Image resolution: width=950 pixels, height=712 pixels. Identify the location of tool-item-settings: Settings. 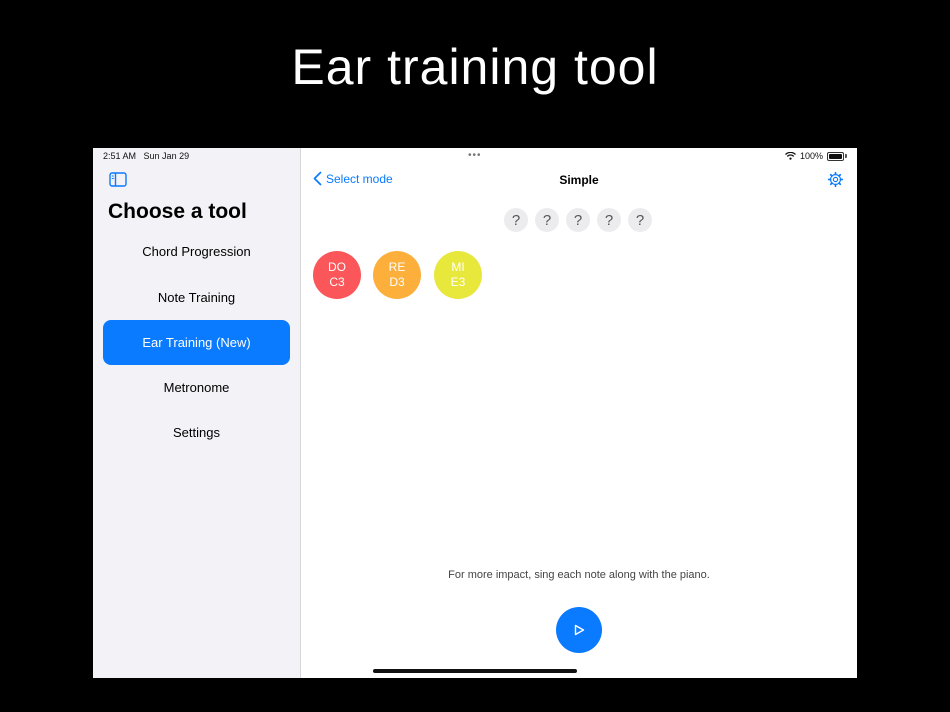
(196, 432).